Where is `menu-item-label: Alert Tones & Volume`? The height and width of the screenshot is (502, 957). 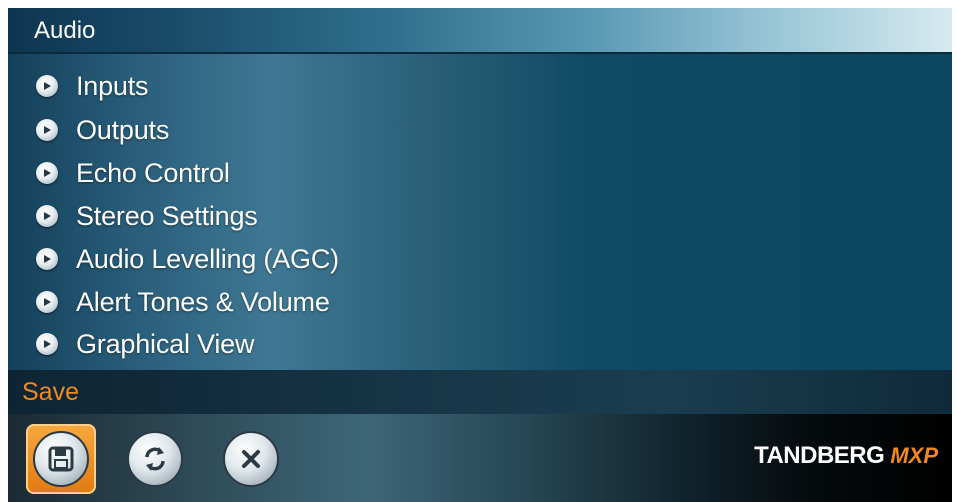
menu-item-label: Alert Tones & Volume is located at coordinates (203, 301).